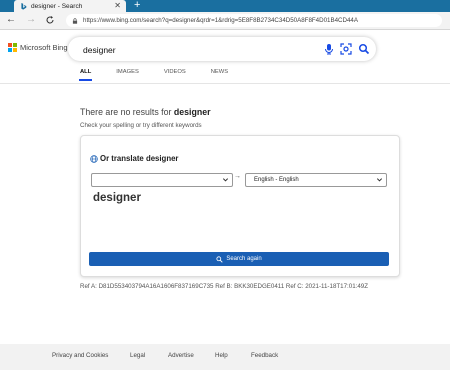  I want to click on translated-word: designer, so click(117, 198).